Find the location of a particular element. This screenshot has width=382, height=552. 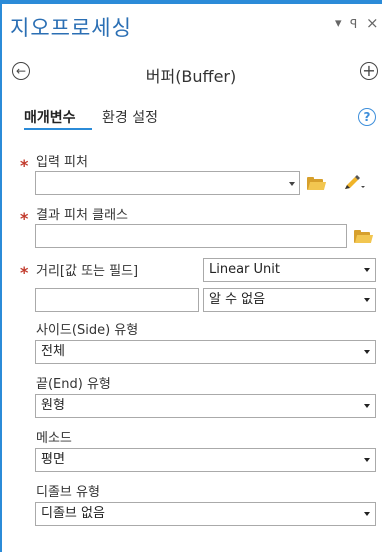

method-select: 평면 is located at coordinates (205, 460).